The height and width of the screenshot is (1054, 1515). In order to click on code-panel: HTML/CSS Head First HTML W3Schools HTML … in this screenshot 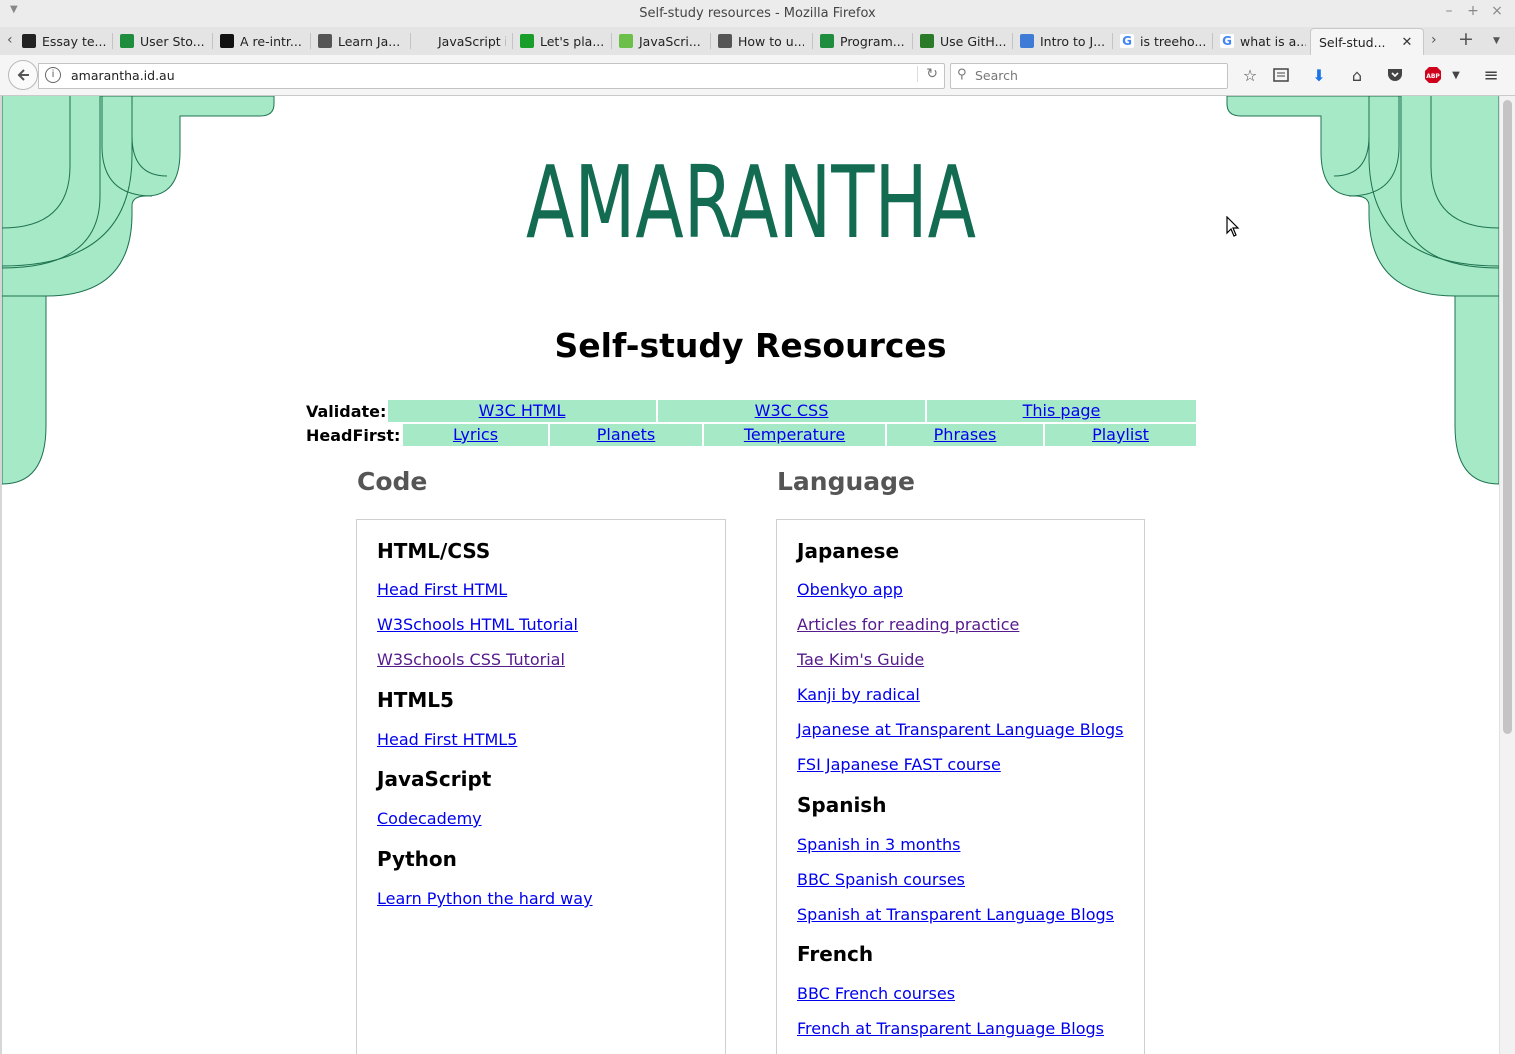, I will do `click(541, 786)`.